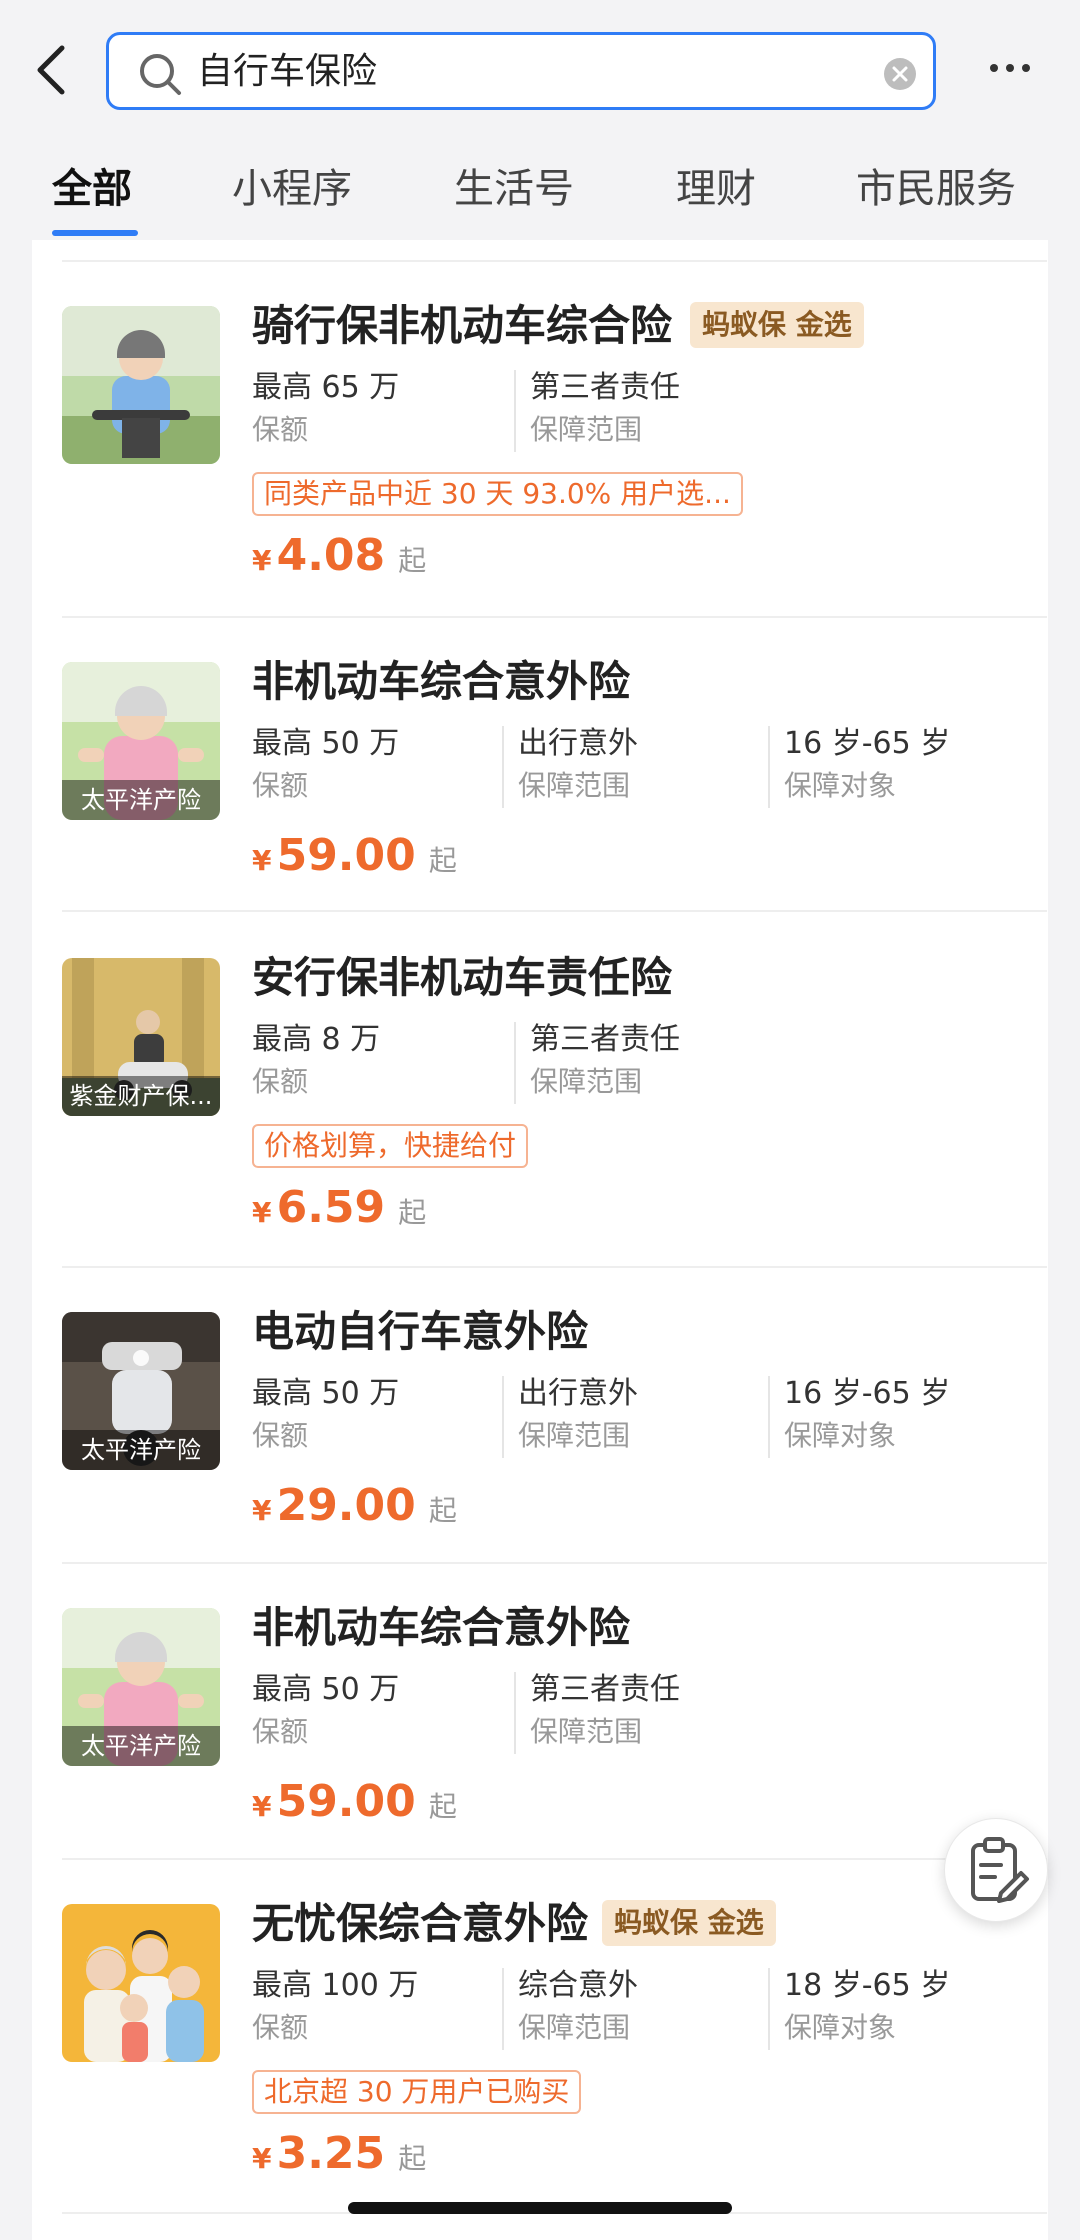 This screenshot has height=2240, width=1080. What do you see at coordinates (462, 977) in the screenshot?
I see `product-title: 安行保非机动车责任险` at bounding box center [462, 977].